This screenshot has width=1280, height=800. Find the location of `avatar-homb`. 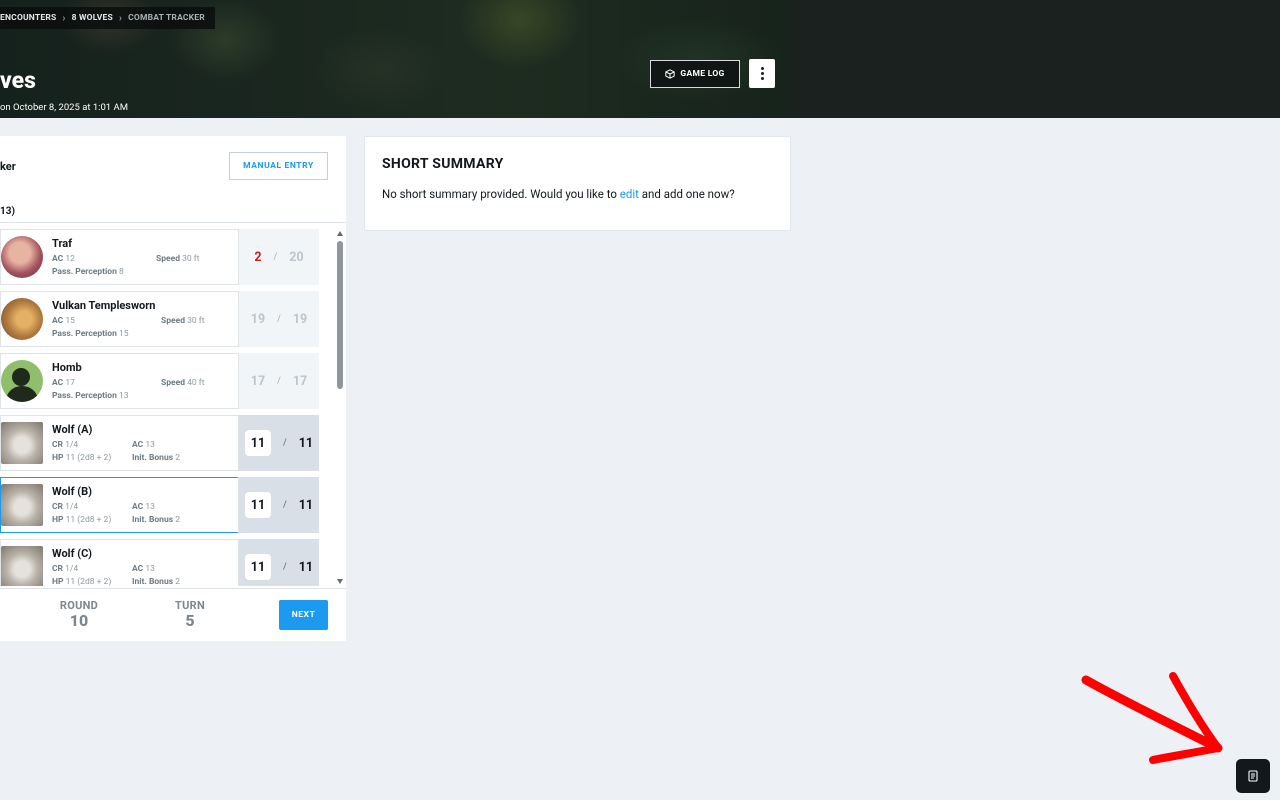

avatar-homb is located at coordinates (22, 381).